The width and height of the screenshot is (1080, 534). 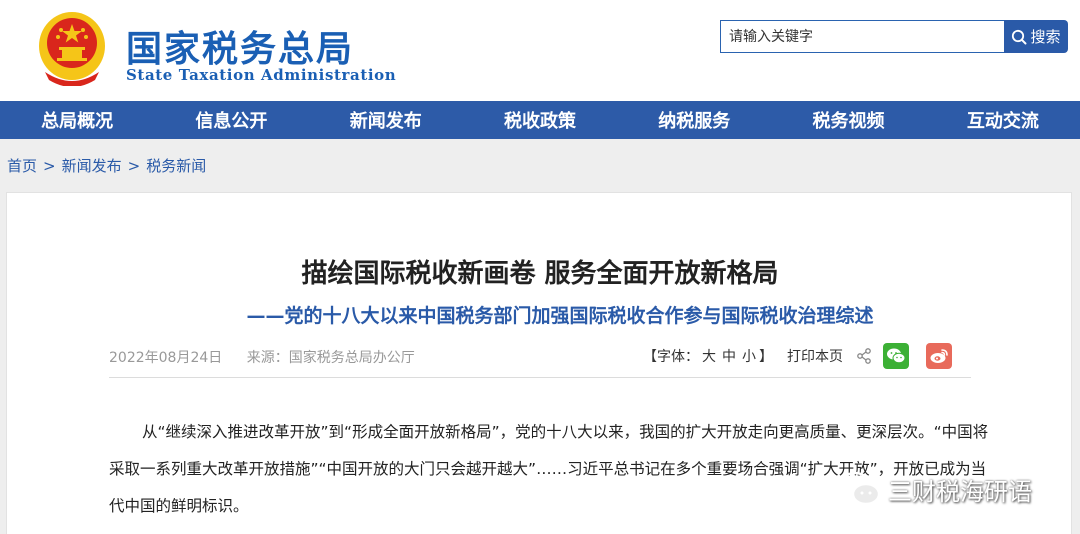 What do you see at coordinates (960, 491) in the screenshot?
I see `watermark-text: 三财税海研语` at bounding box center [960, 491].